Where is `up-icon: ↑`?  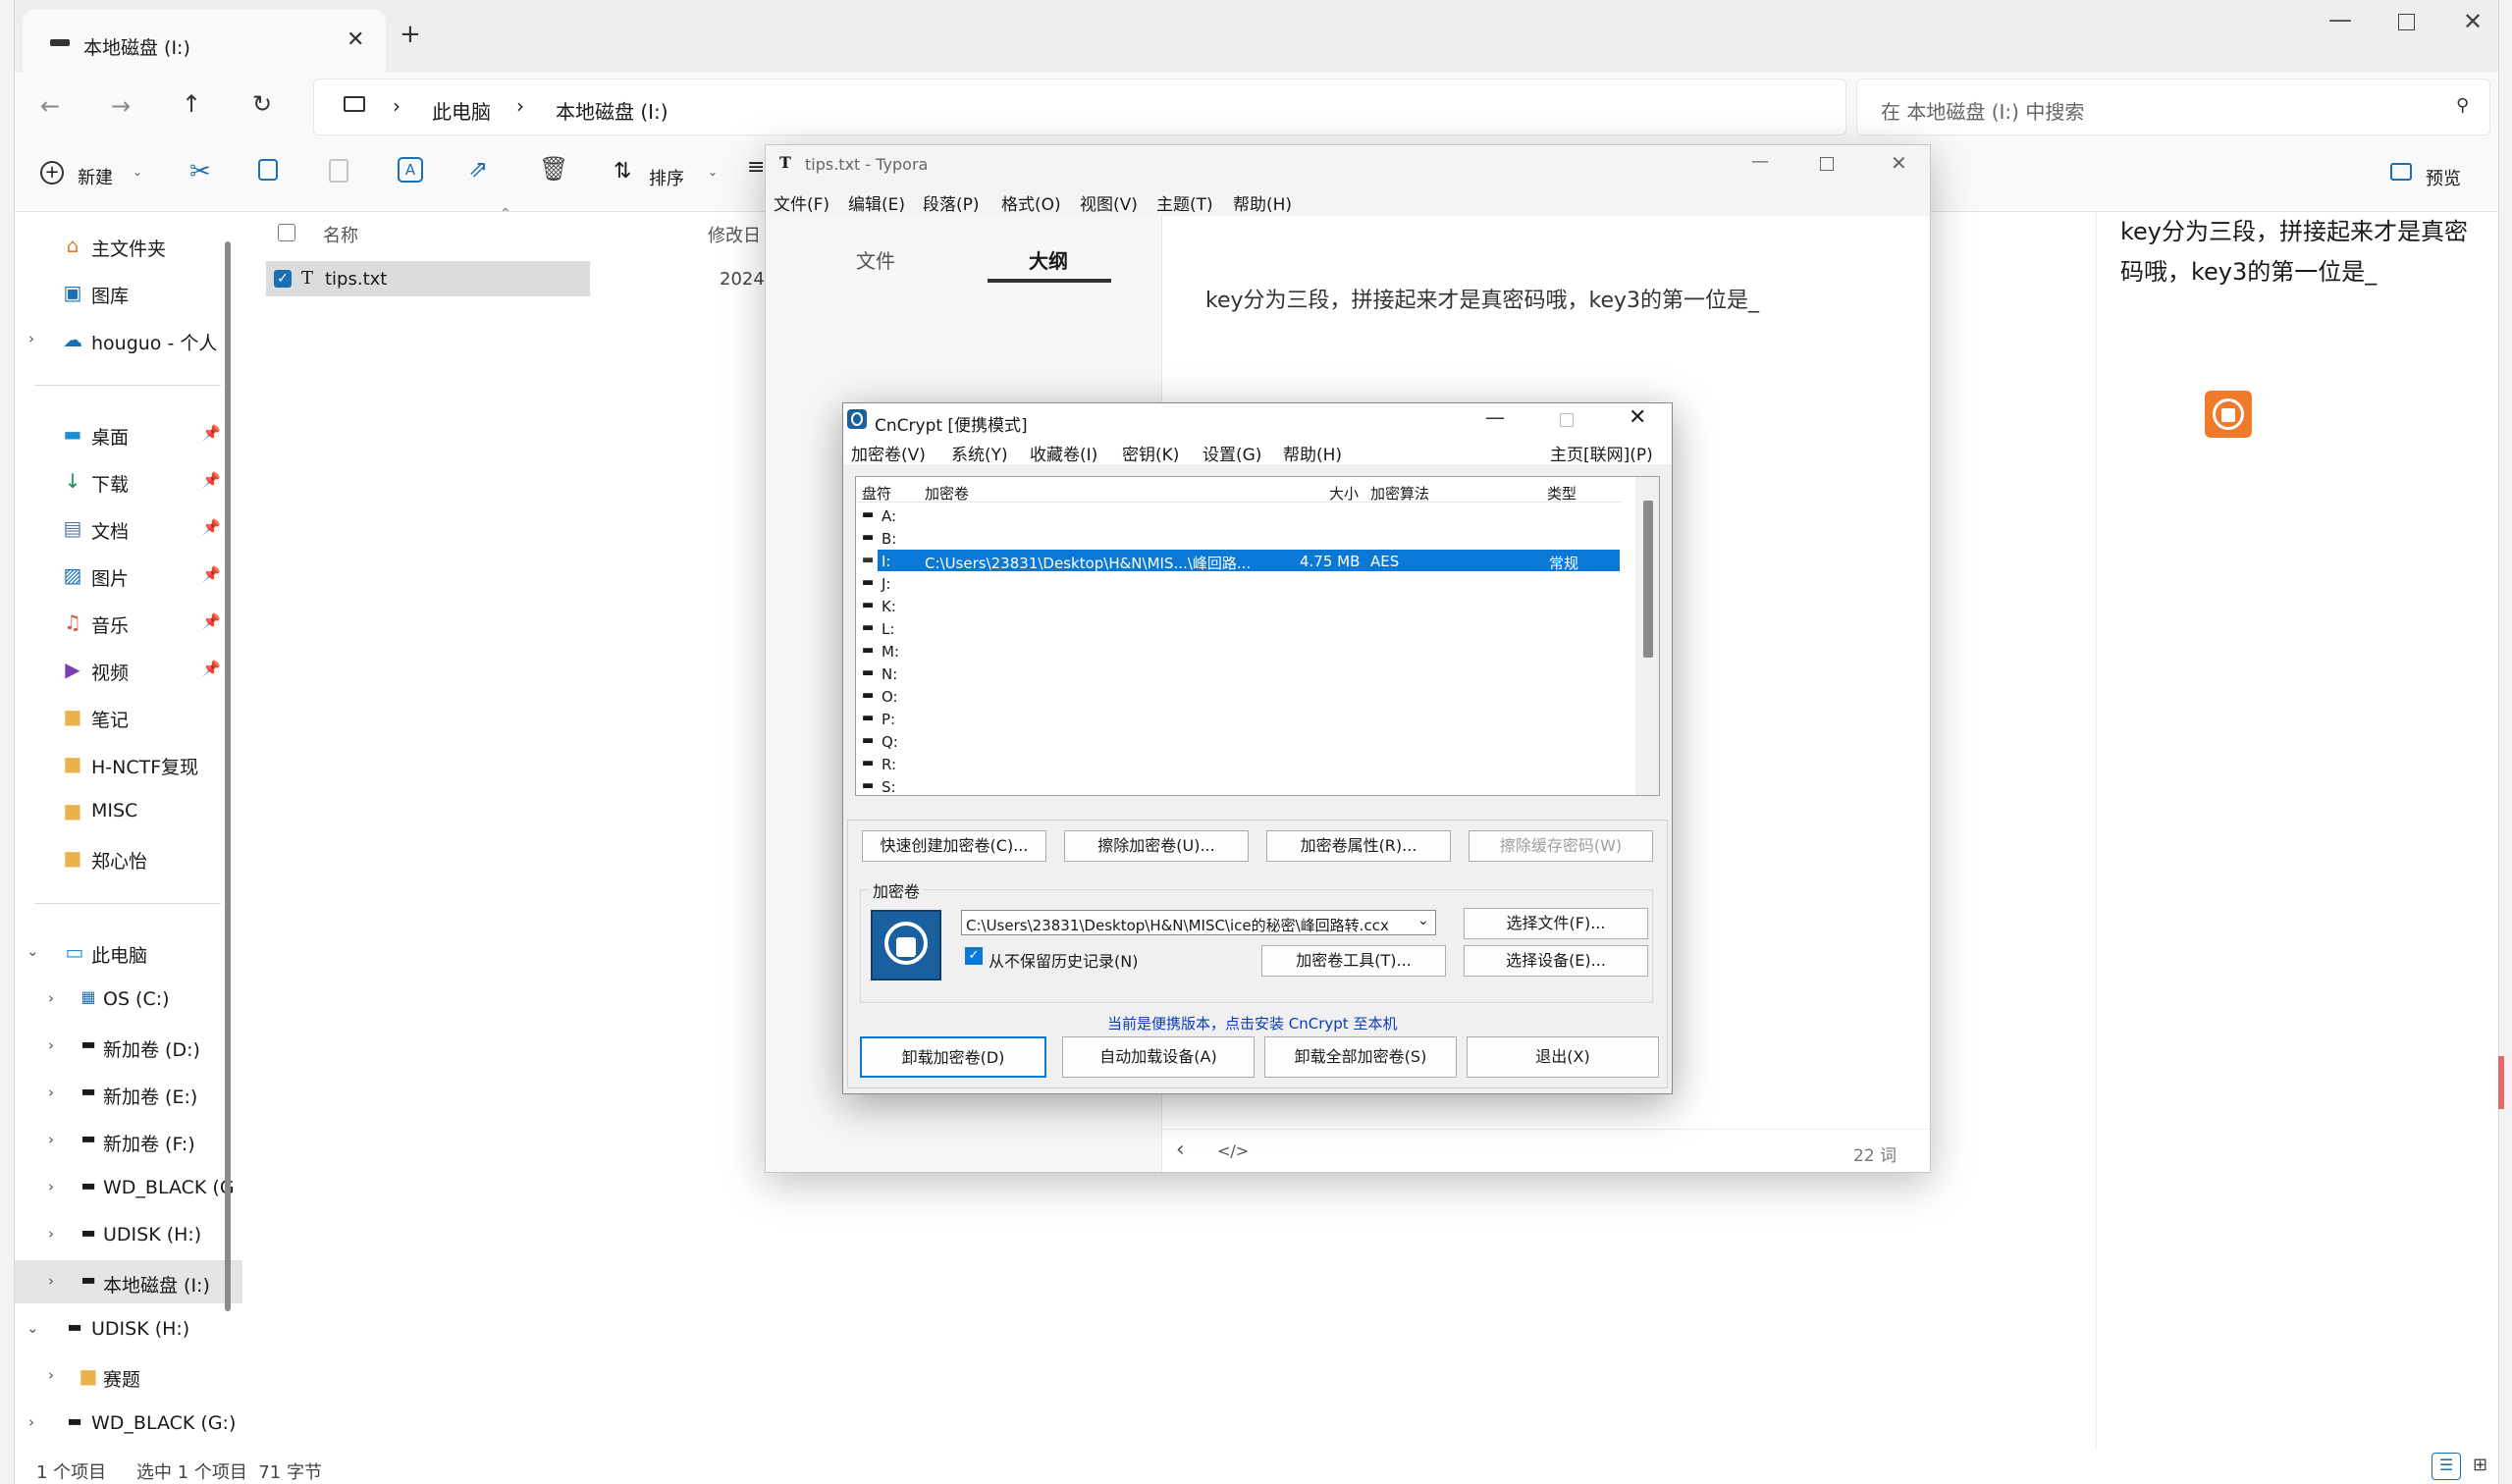
up-icon: ↑ is located at coordinates (191, 104).